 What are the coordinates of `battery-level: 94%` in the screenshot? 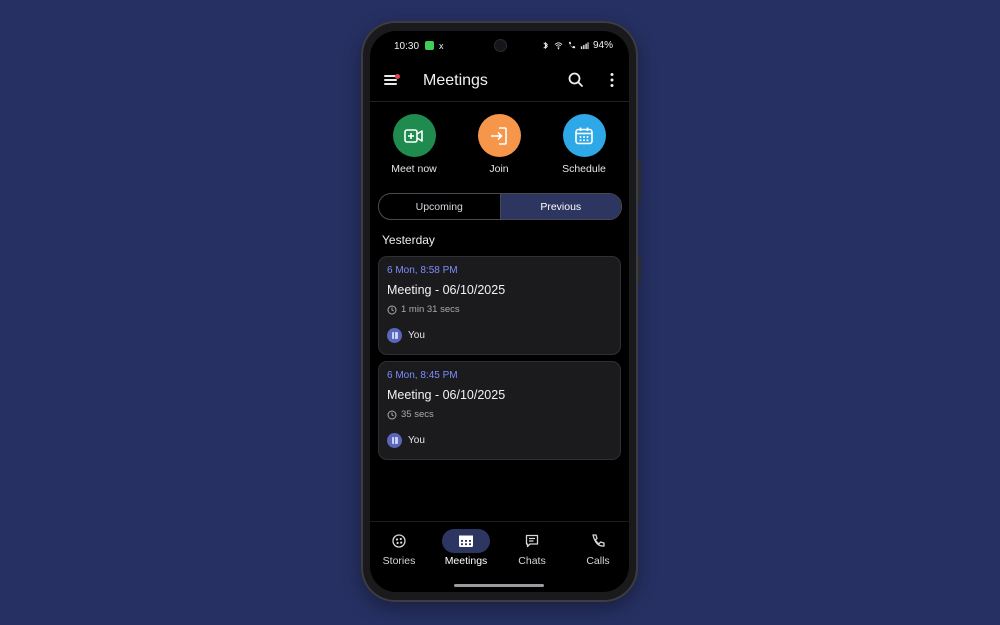 It's located at (602, 45).